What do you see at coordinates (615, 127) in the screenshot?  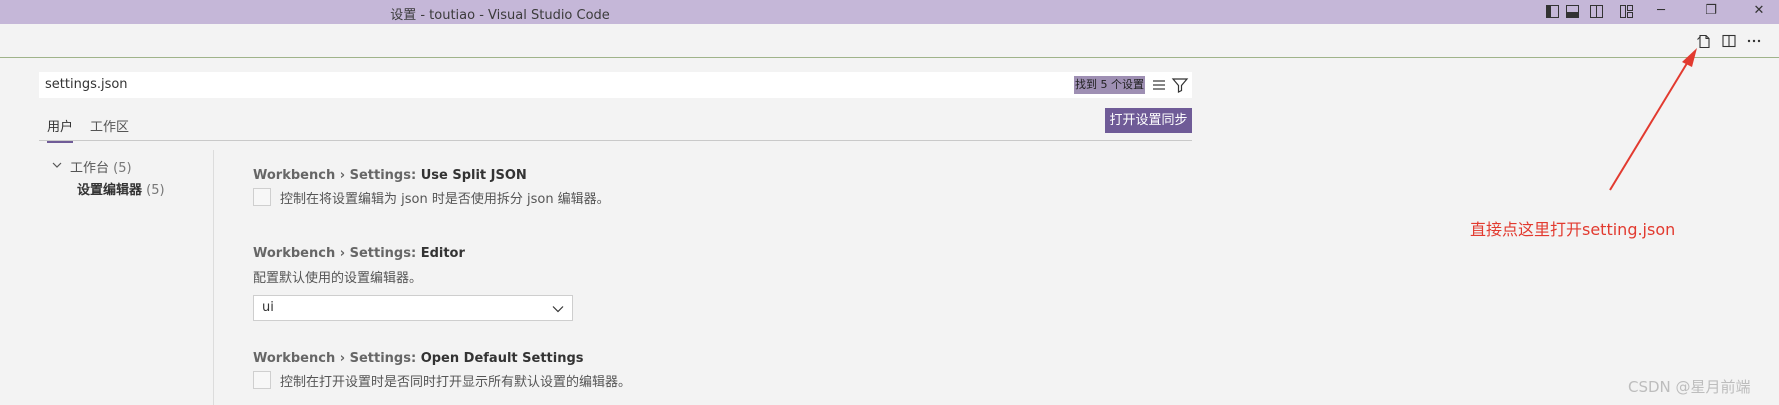 I see `settings-scope-tabs: 用户 工作区` at bounding box center [615, 127].